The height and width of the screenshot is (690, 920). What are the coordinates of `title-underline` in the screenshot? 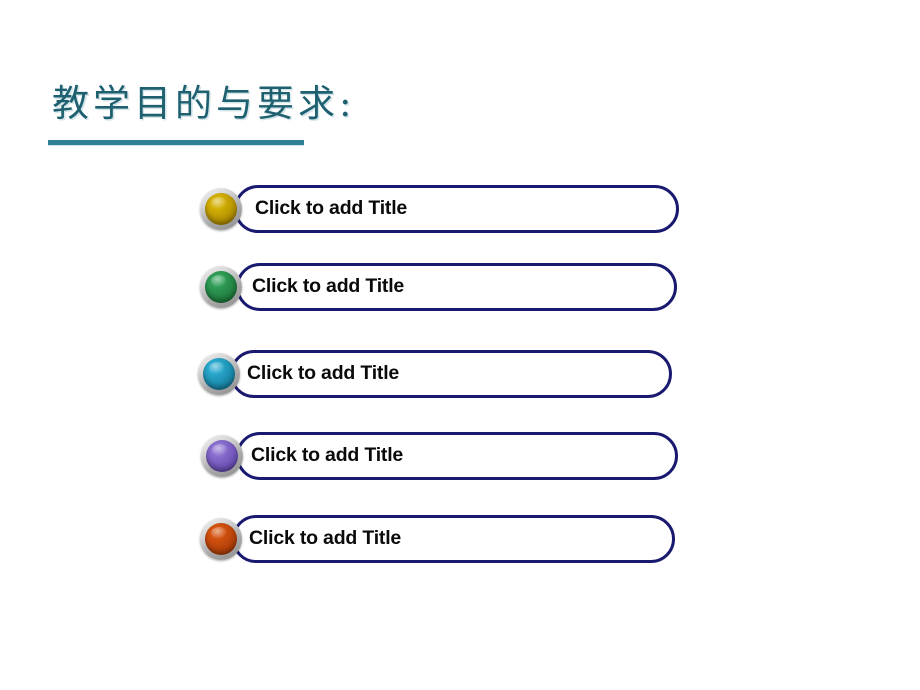 It's located at (176, 142).